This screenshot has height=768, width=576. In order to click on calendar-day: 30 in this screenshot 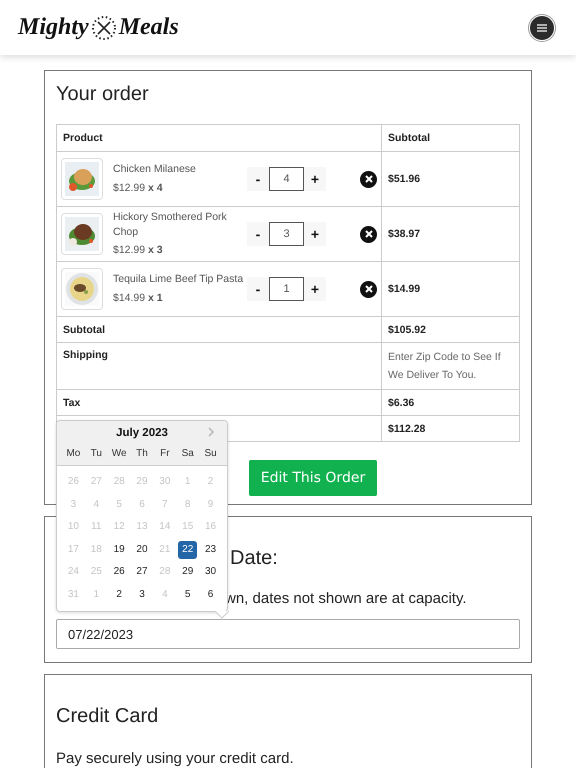, I will do `click(210, 572)`.